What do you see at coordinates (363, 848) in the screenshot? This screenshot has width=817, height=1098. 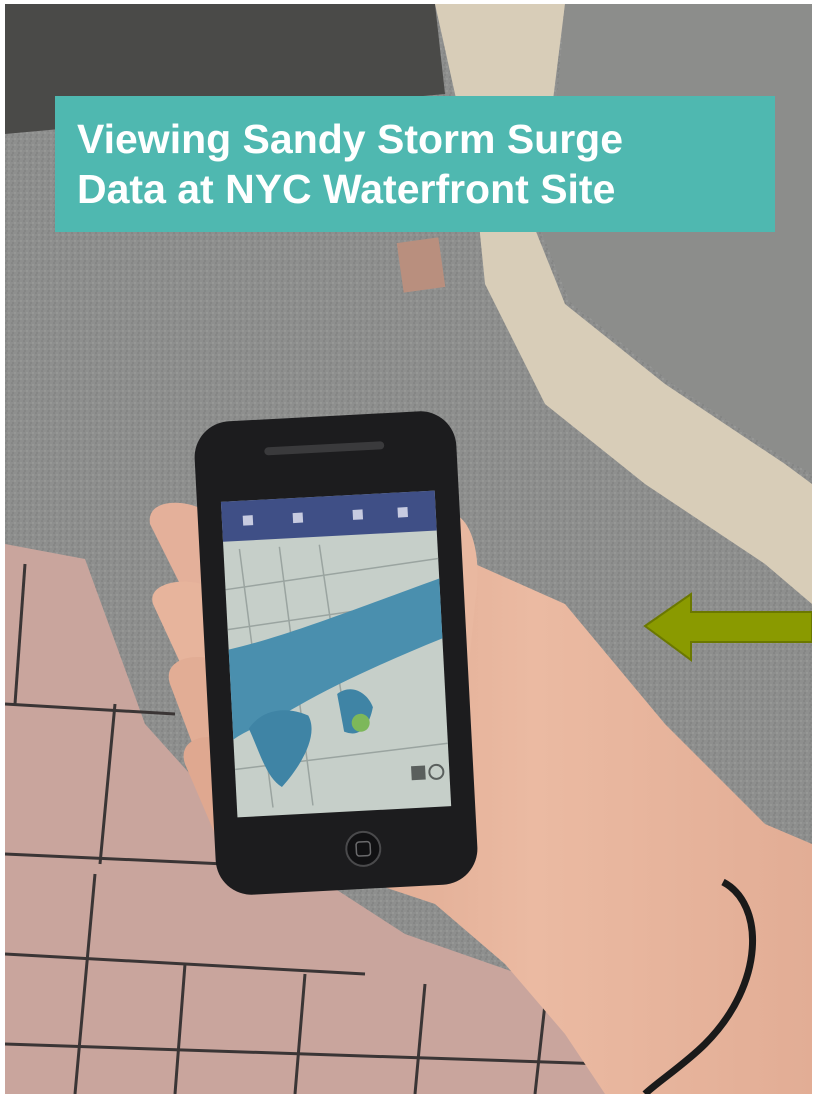 I see `home-button-icon` at bounding box center [363, 848].